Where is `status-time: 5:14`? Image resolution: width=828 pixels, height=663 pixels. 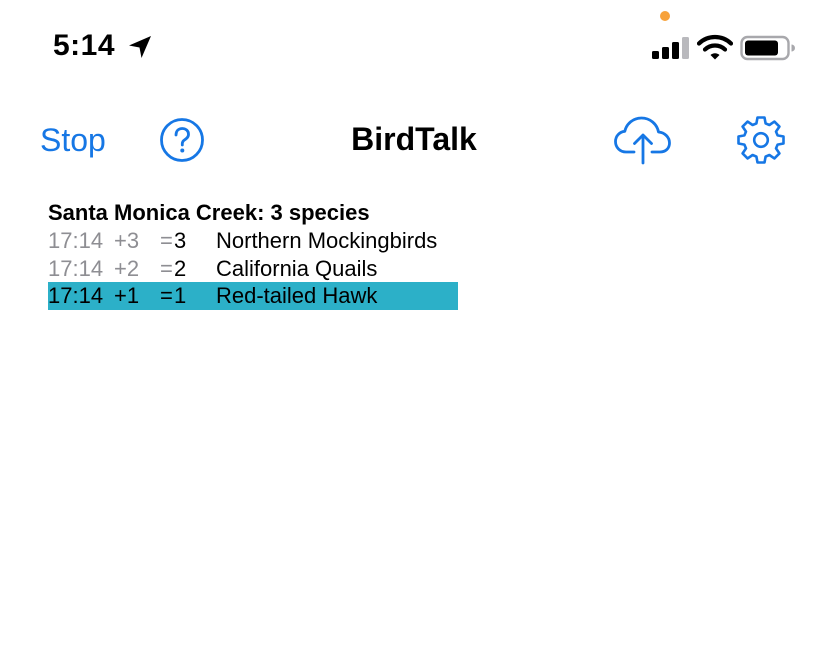 status-time: 5:14 is located at coordinates (84, 45).